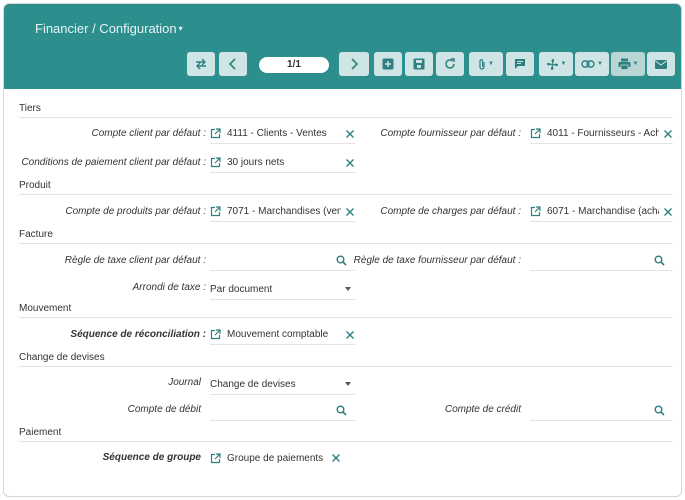 The image size is (685, 500). Describe the element at coordinates (180, 28) in the screenshot. I see `title-dropdown-icon: ▾` at that location.